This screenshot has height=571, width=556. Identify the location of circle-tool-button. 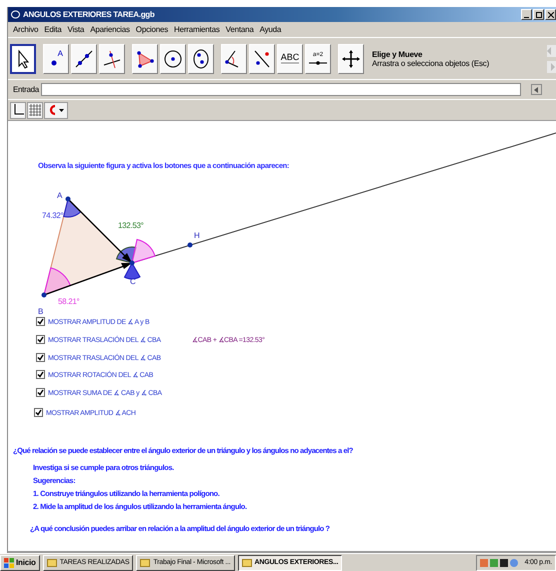
(173, 59).